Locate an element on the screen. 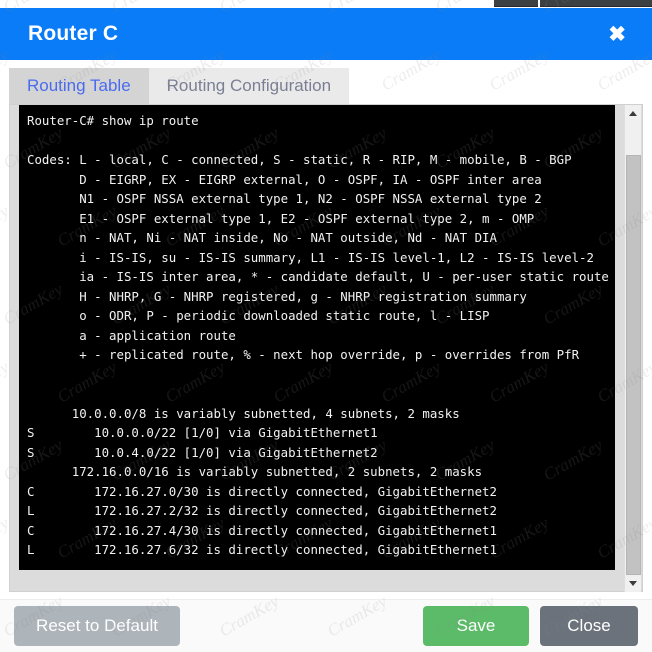 This screenshot has width=652, height=652. chevron-down-icon is located at coordinates (633, 583).